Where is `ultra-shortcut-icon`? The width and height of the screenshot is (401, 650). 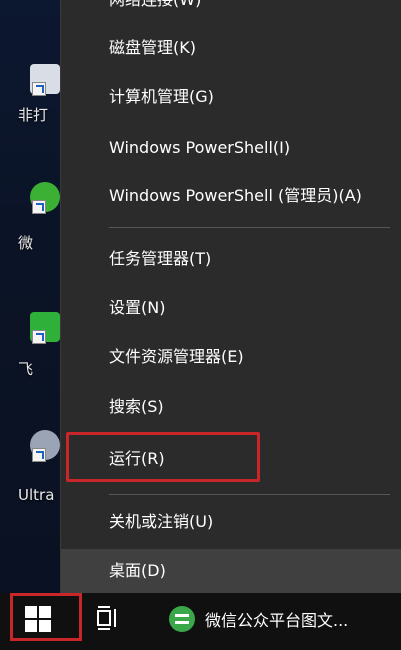 ultra-shortcut-icon is located at coordinates (45, 450).